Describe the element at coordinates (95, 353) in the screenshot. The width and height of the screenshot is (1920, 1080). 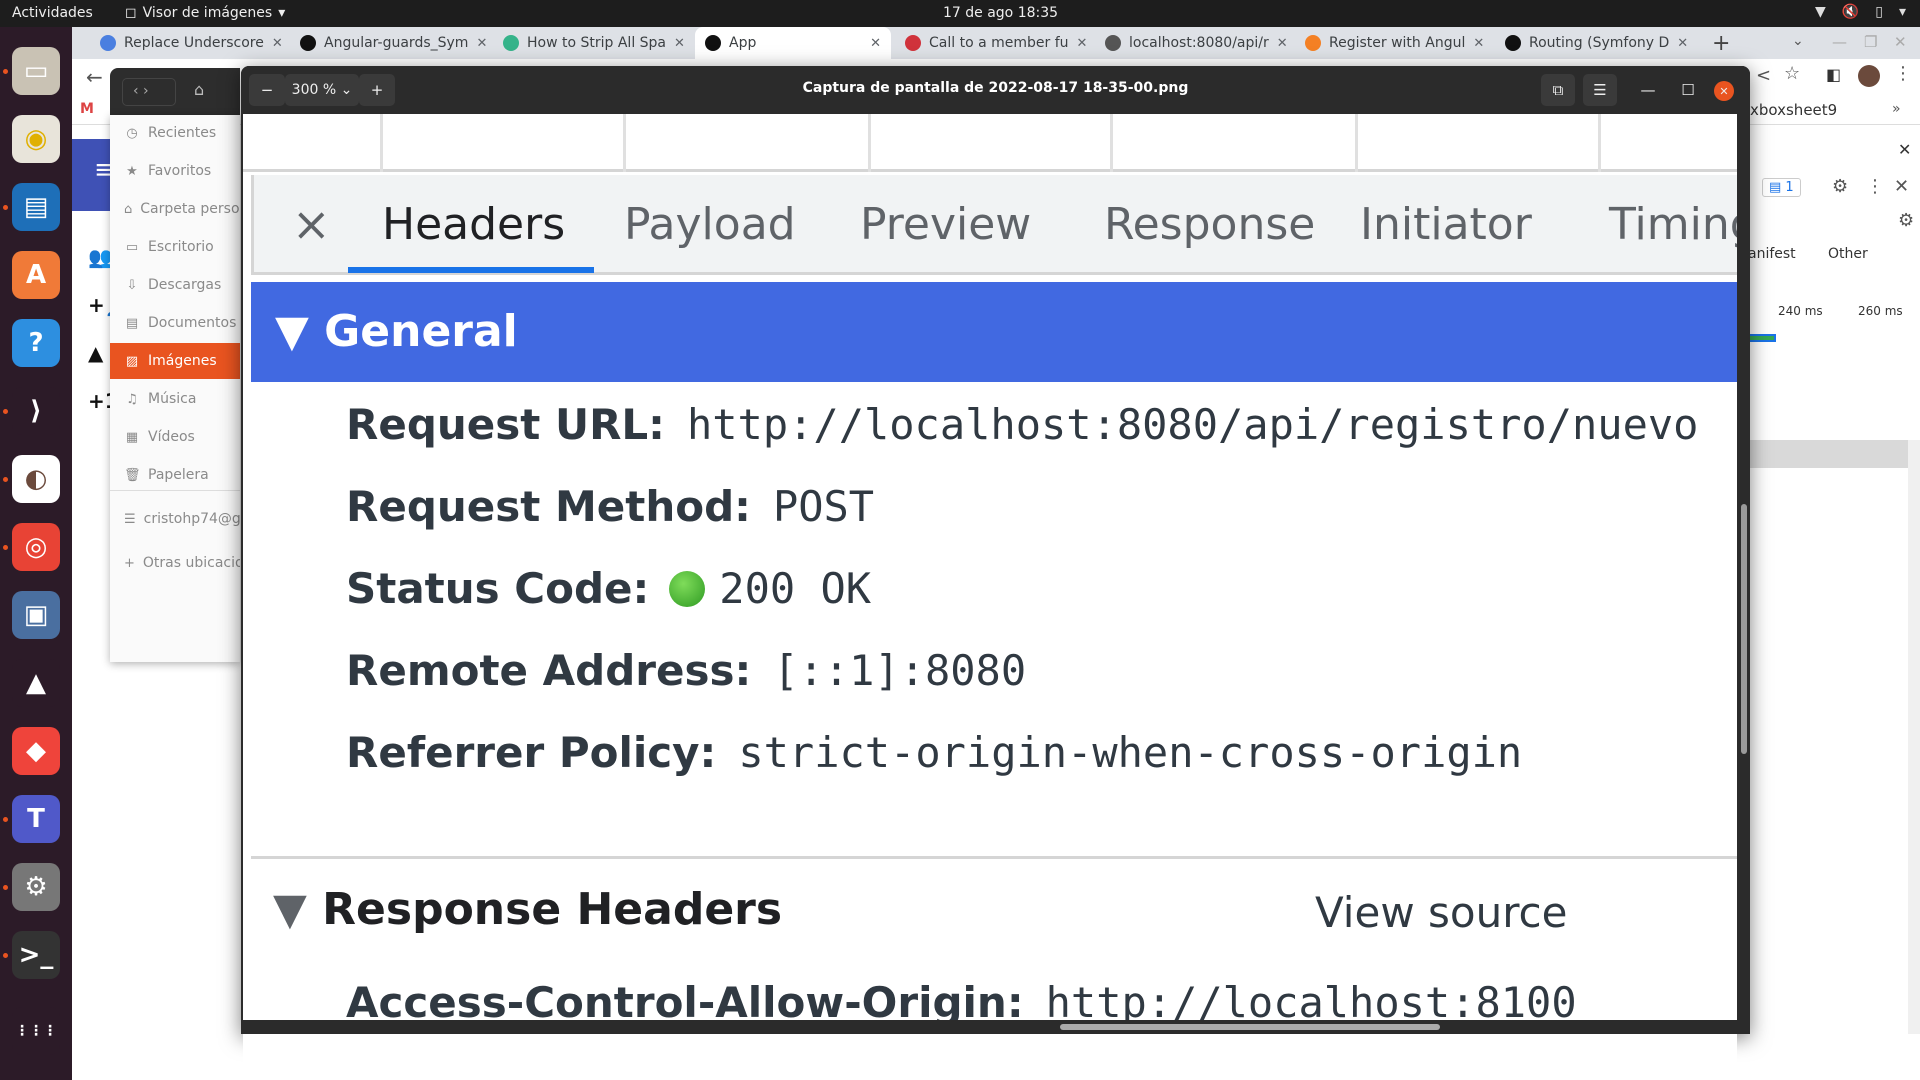
I see `shapes-icon: ▲` at that location.